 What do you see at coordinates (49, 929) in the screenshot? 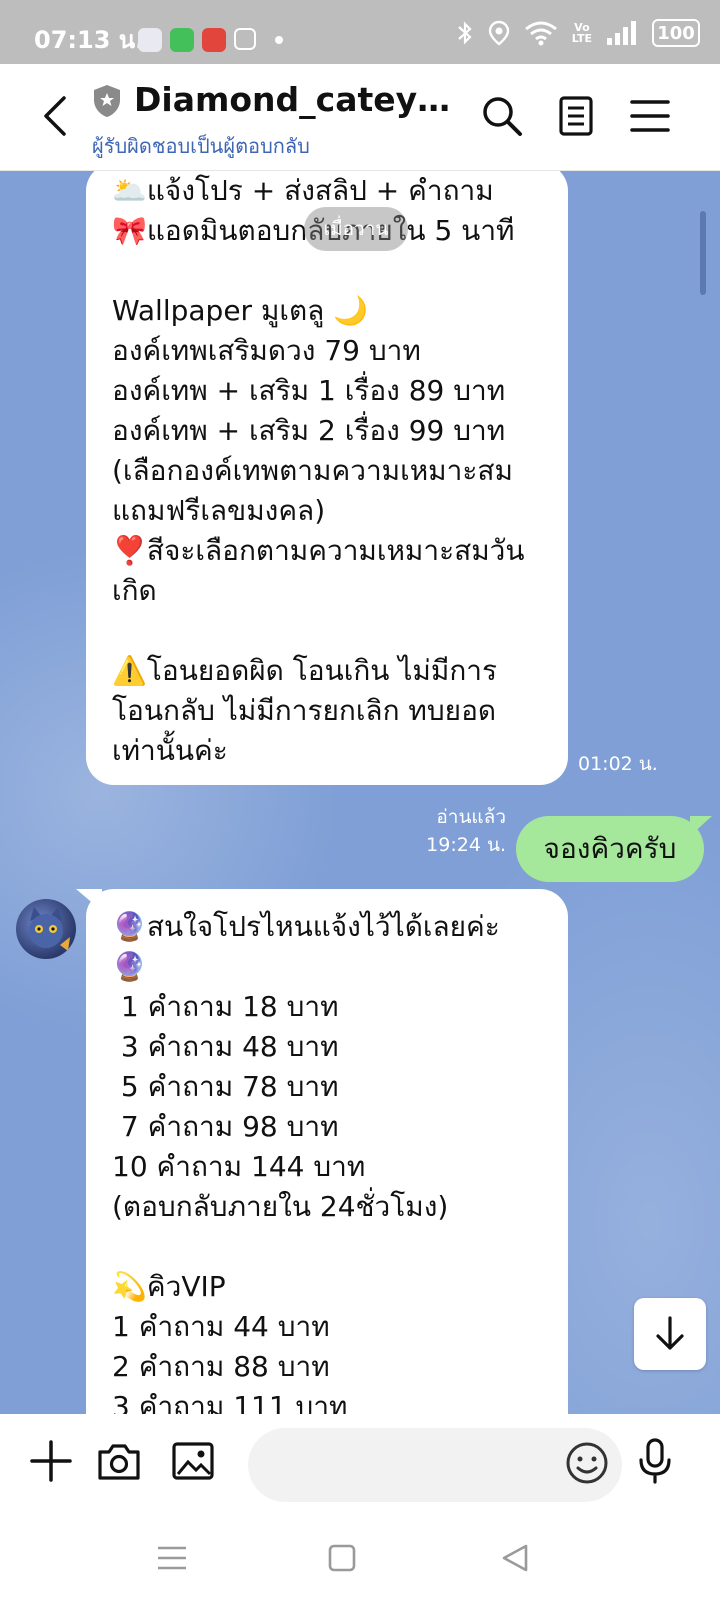
I see `cat-avatar-icon` at bounding box center [49, 929].